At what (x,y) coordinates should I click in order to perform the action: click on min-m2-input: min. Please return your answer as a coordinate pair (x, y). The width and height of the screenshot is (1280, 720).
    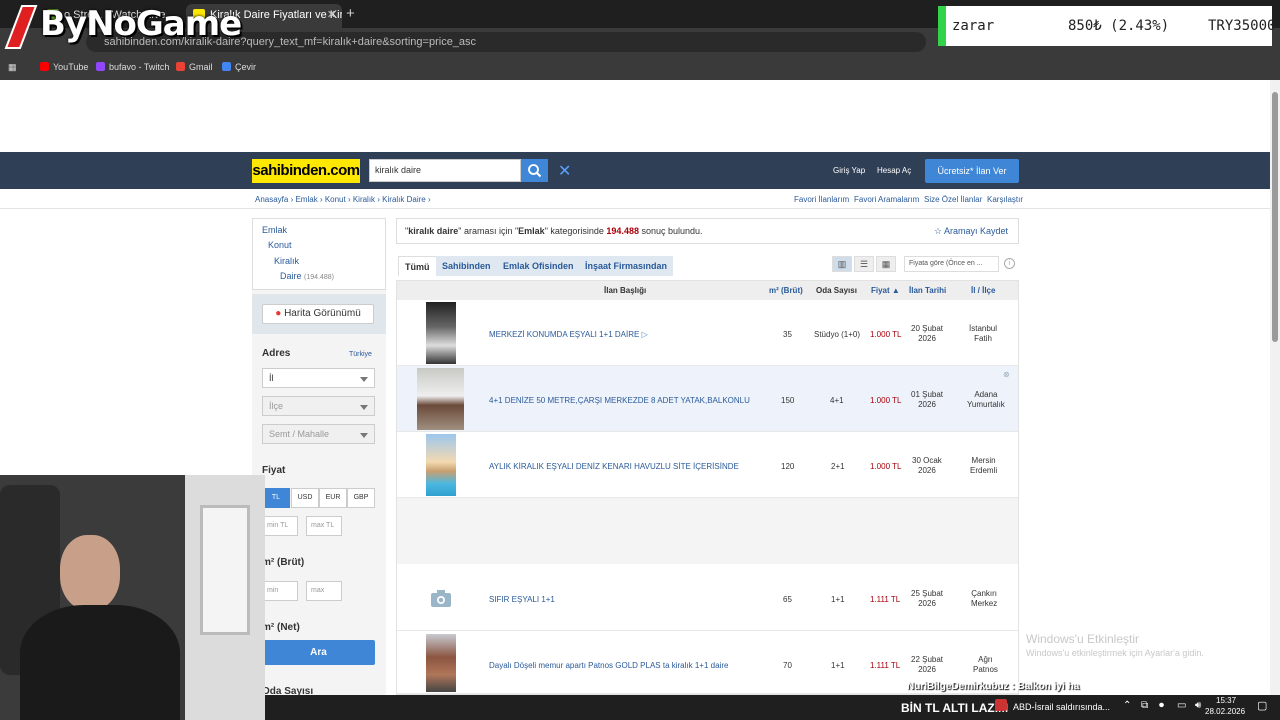
    Looking at the image, I should click on (280, 591).